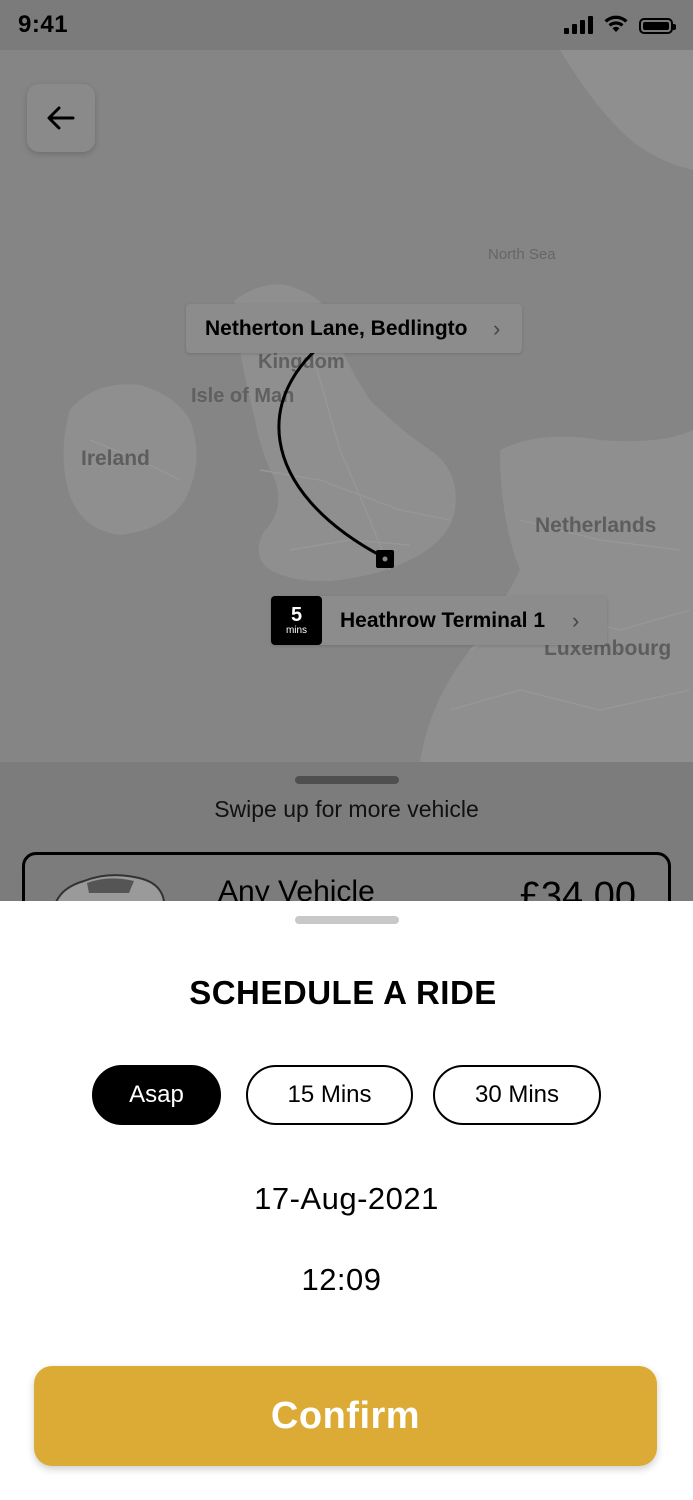 This screenshot has height=1500, width=693. I want to click on option-15-mins: 15 Mins, so click(329, 1095).